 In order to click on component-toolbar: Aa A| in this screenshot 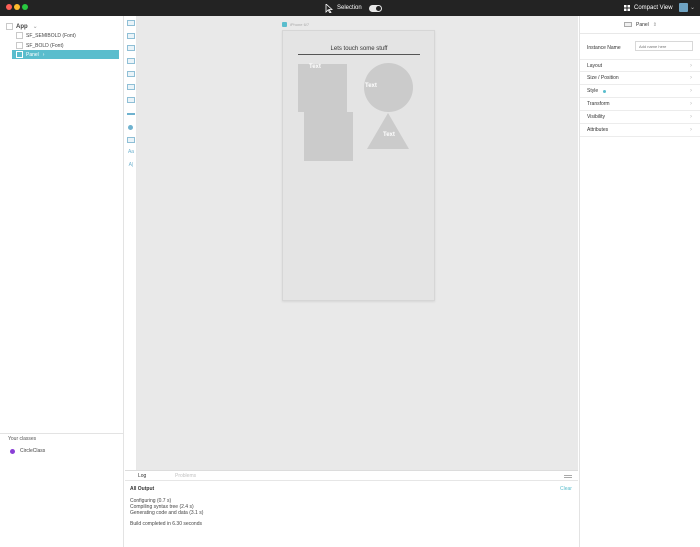, I will do `click(131, 281)`.